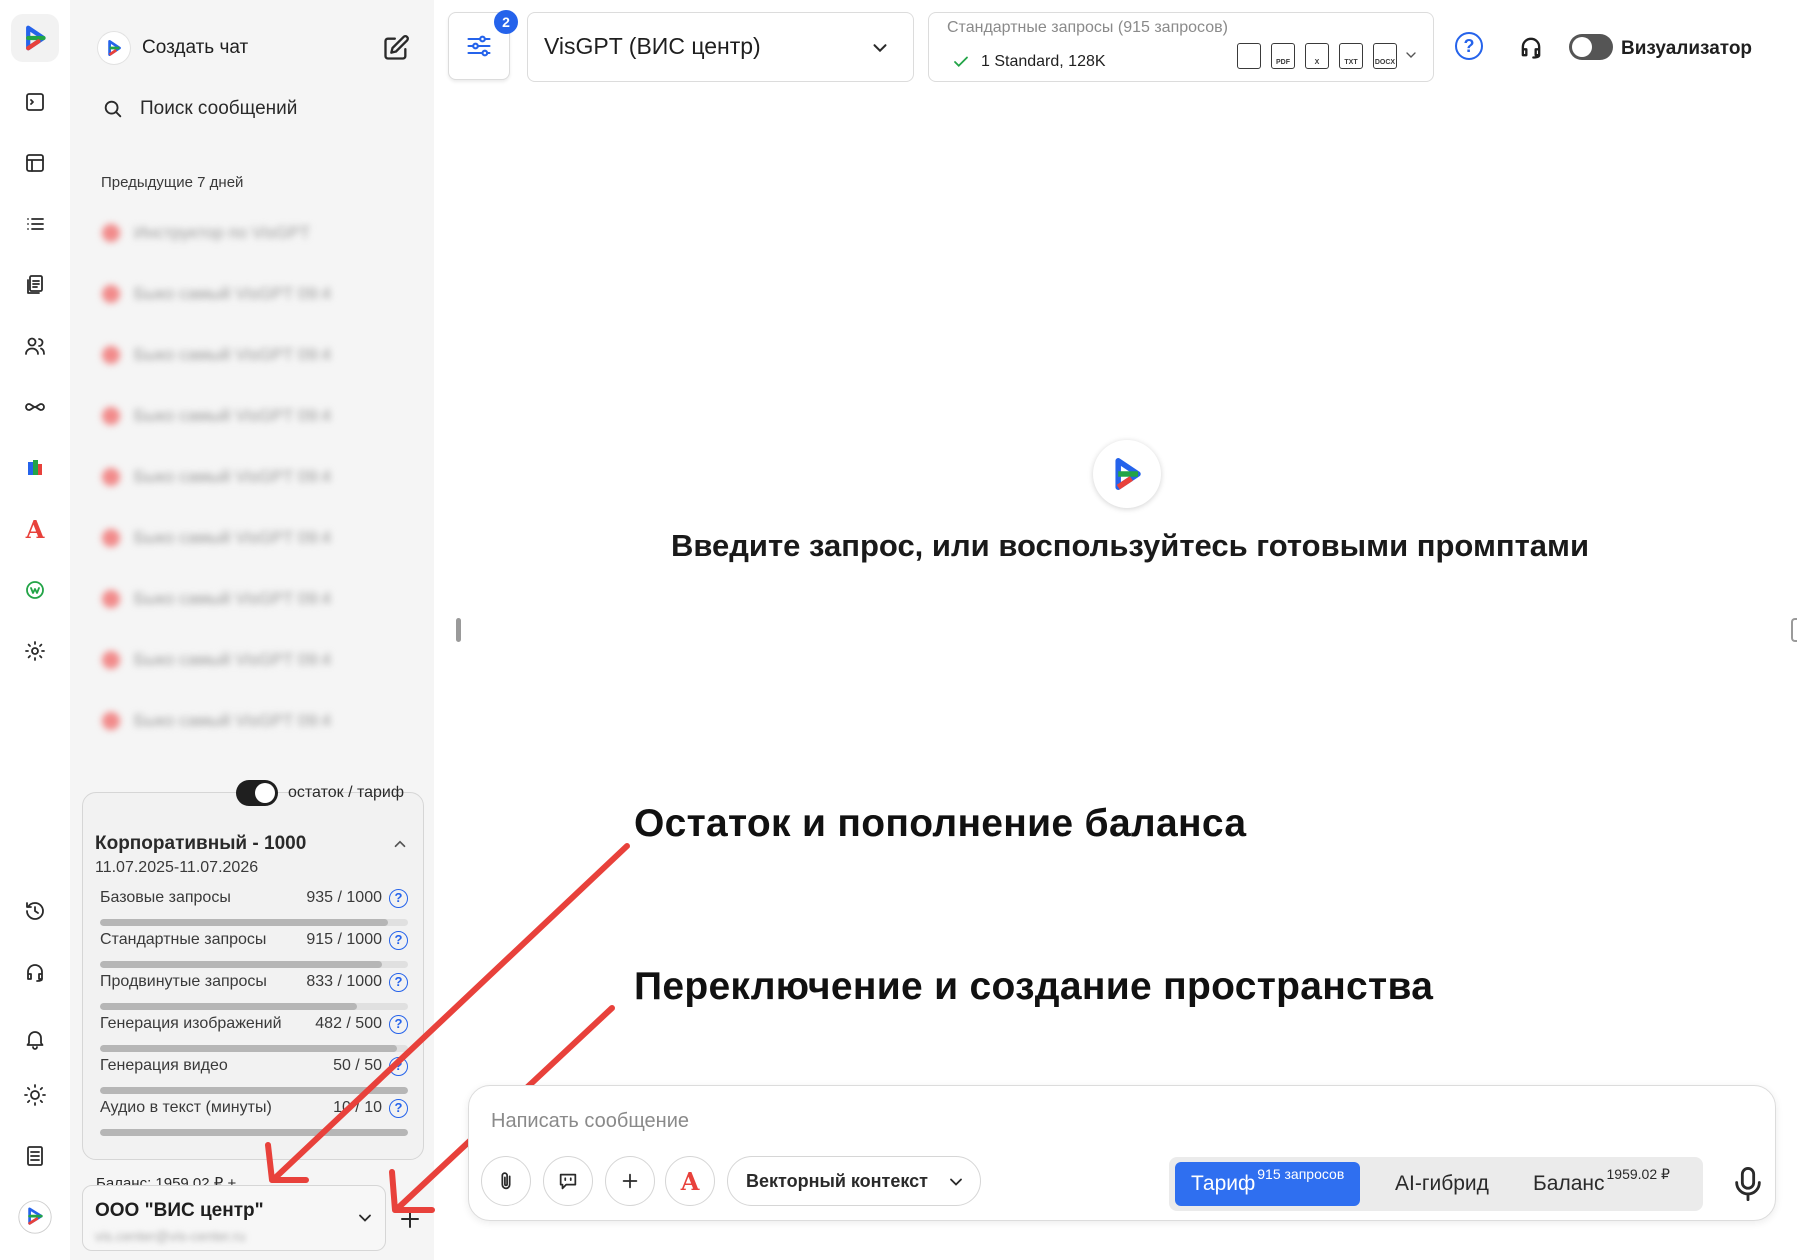 This screenshot has height=1260, width=1819. Describe the element at coordinates (35, 407) in the screenshot. I see `infinity-icon` at that location.